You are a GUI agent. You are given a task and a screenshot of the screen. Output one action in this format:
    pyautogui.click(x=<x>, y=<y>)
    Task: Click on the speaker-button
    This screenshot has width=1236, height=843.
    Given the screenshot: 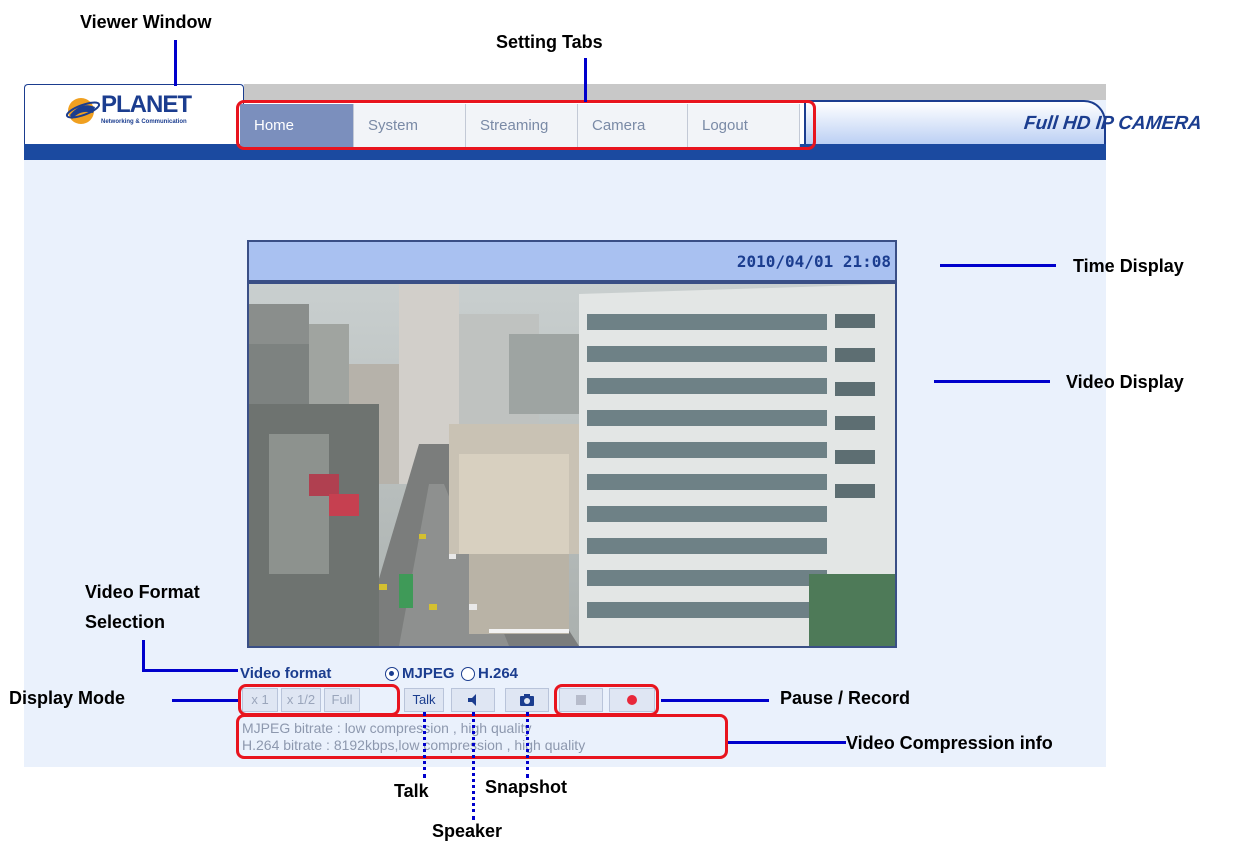 What is the action you would take?
    pyautogui.click(x=473, y=700)
    